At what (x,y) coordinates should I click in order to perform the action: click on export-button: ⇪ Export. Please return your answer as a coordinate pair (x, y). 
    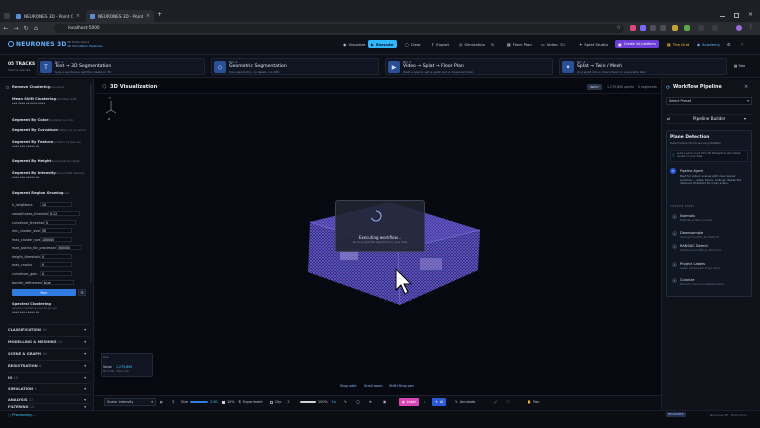
    Looking at the image, I should click on (440, 44).